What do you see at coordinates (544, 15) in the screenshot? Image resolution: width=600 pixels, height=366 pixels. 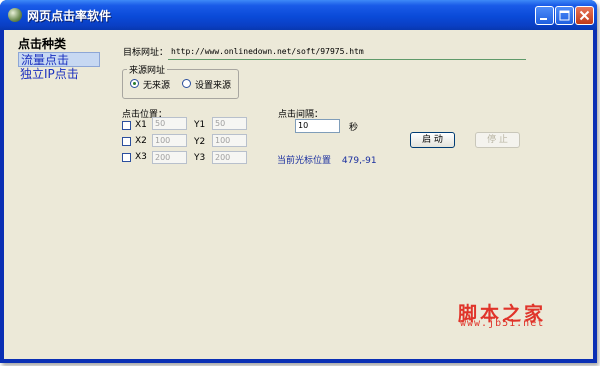 I see `minimize-button` at bounding box center [544, 15].